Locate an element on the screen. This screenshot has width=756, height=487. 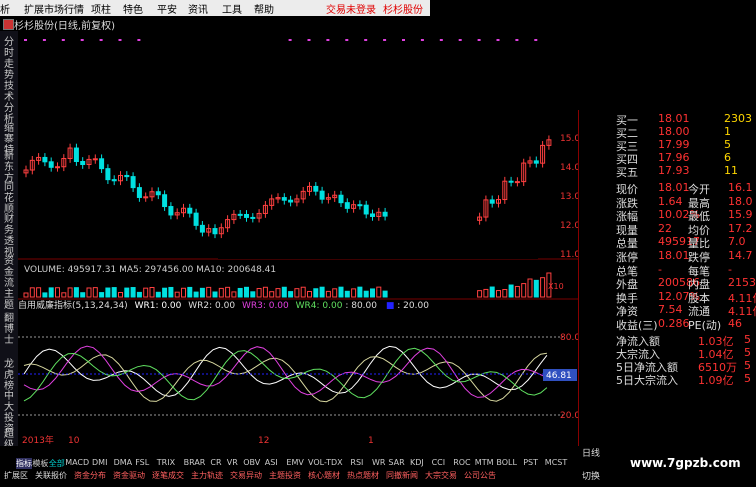
function-tab: 主题投资 is located at coordinates (285, 475).